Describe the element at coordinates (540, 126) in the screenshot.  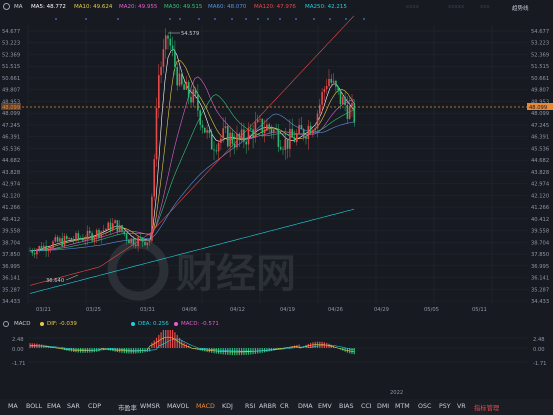
I see `price-tick-right: 47.245` at that location.